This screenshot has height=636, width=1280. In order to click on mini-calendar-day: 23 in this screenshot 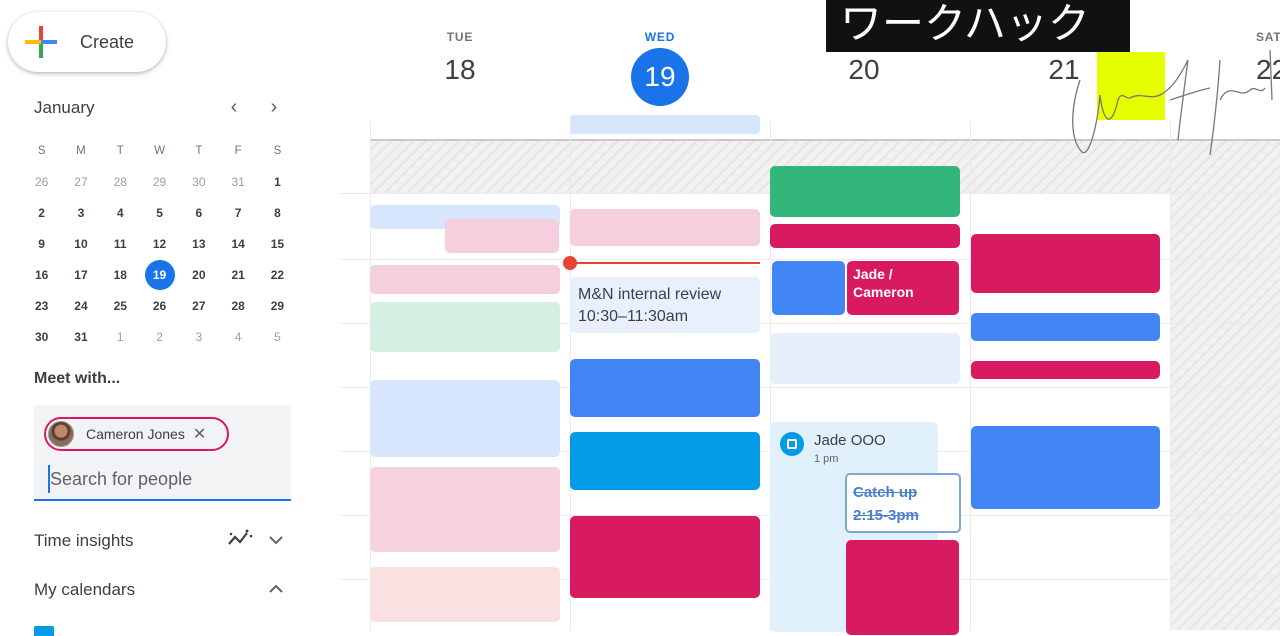, I will do `click(41, 305)`.